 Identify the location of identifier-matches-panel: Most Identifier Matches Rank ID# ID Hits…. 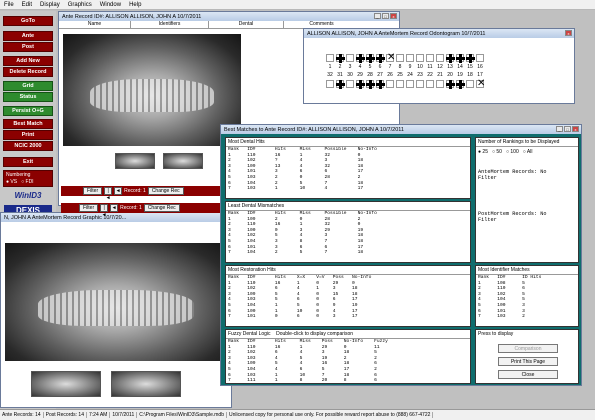
(527, 296).